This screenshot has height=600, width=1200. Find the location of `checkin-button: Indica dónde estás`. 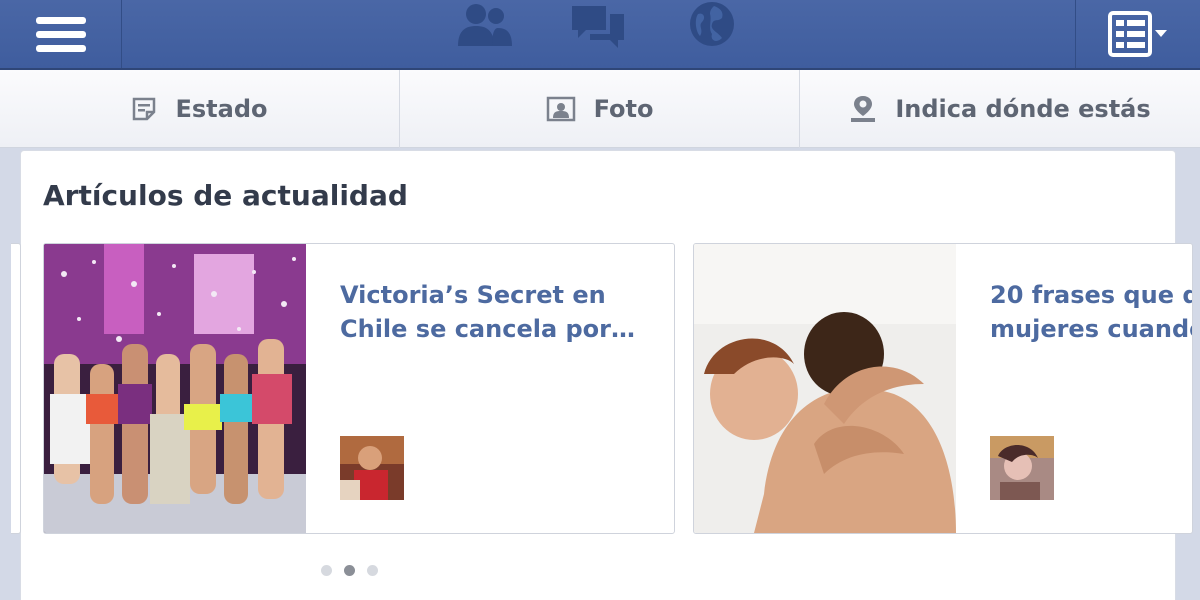

checkin-button: Indica dónde estás is located at coordinates (1000, 109).